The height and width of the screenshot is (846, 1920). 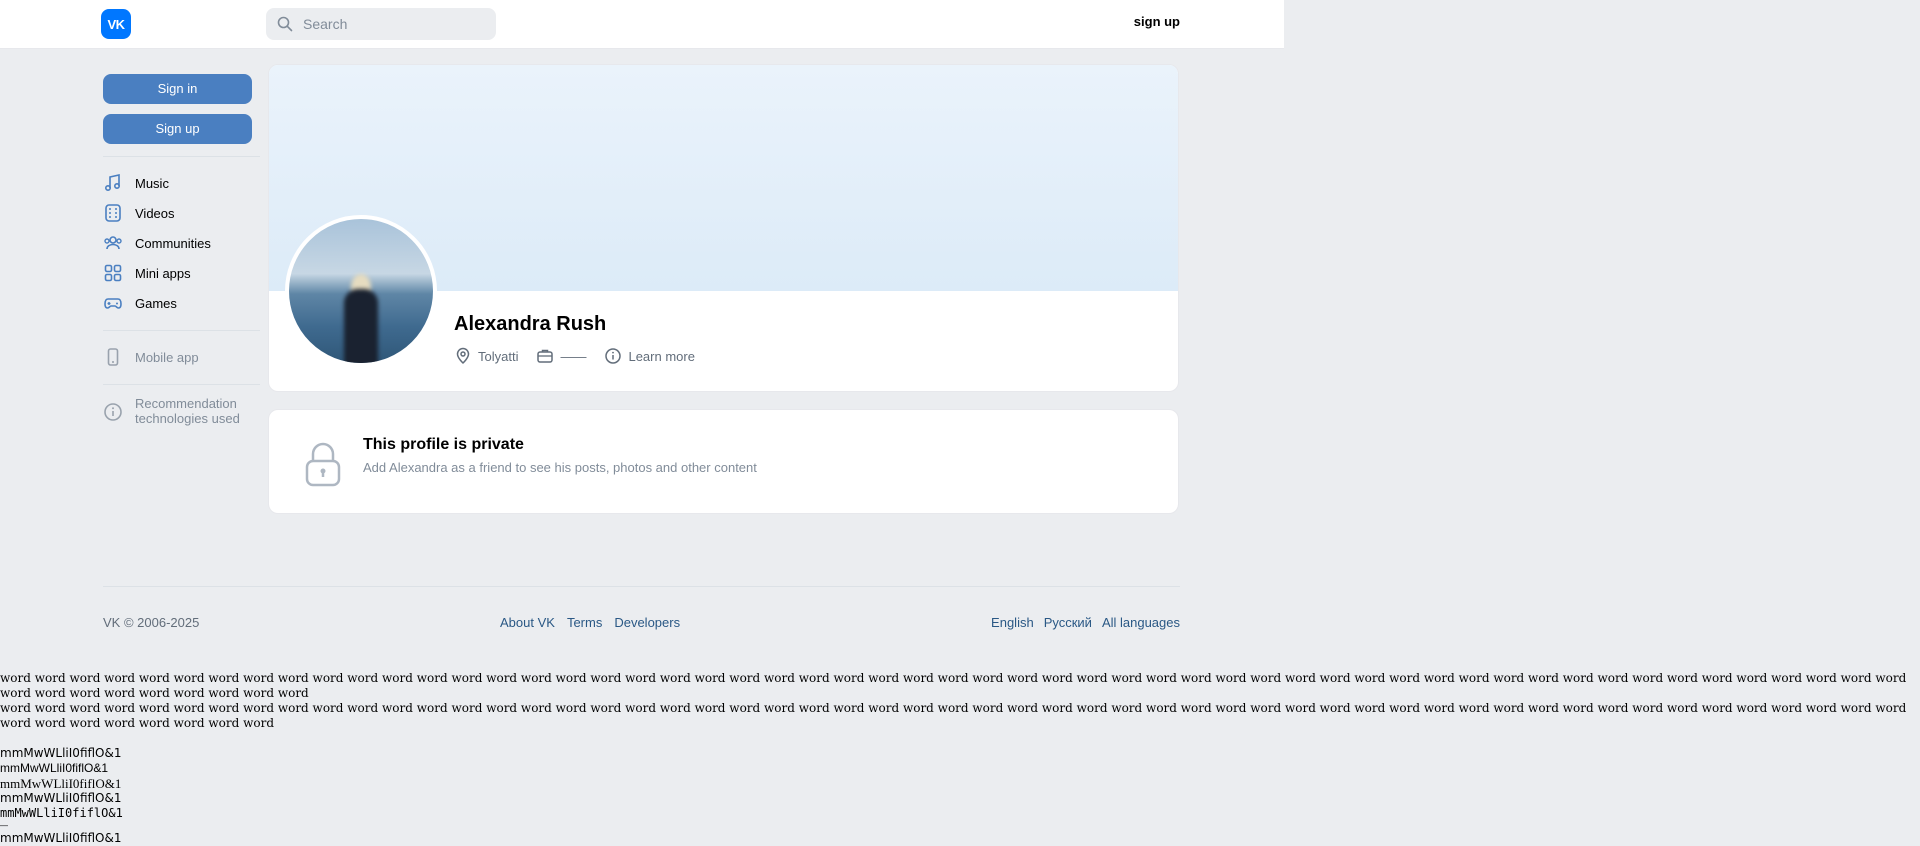 I want to click on footer-link-developers: Developers, so click(x=647, y=622).